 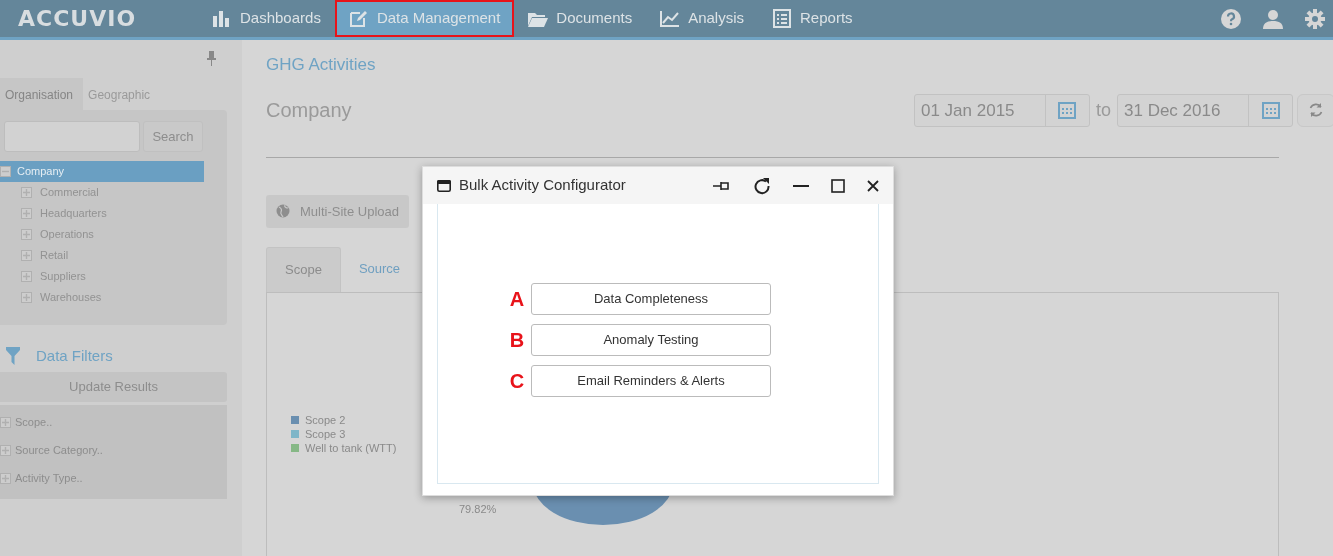 I want to click on legend-label: Scope 2, so click(x=325, y=419).